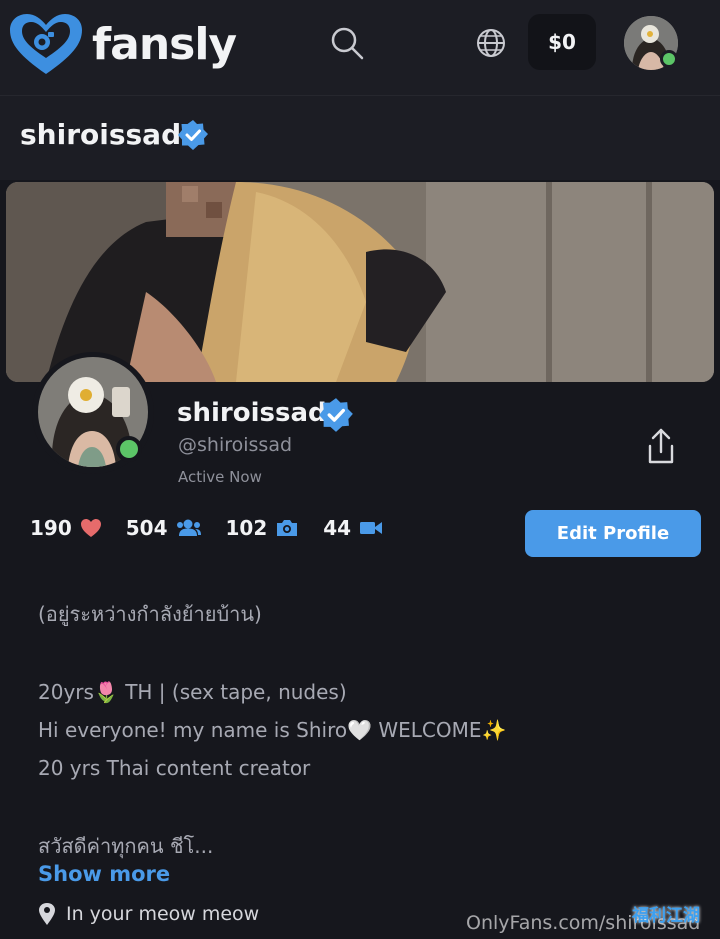  I want to click on bio-line: (อยู่ระหว่างกำลังย้ายบ้าน), so click(150, 614).